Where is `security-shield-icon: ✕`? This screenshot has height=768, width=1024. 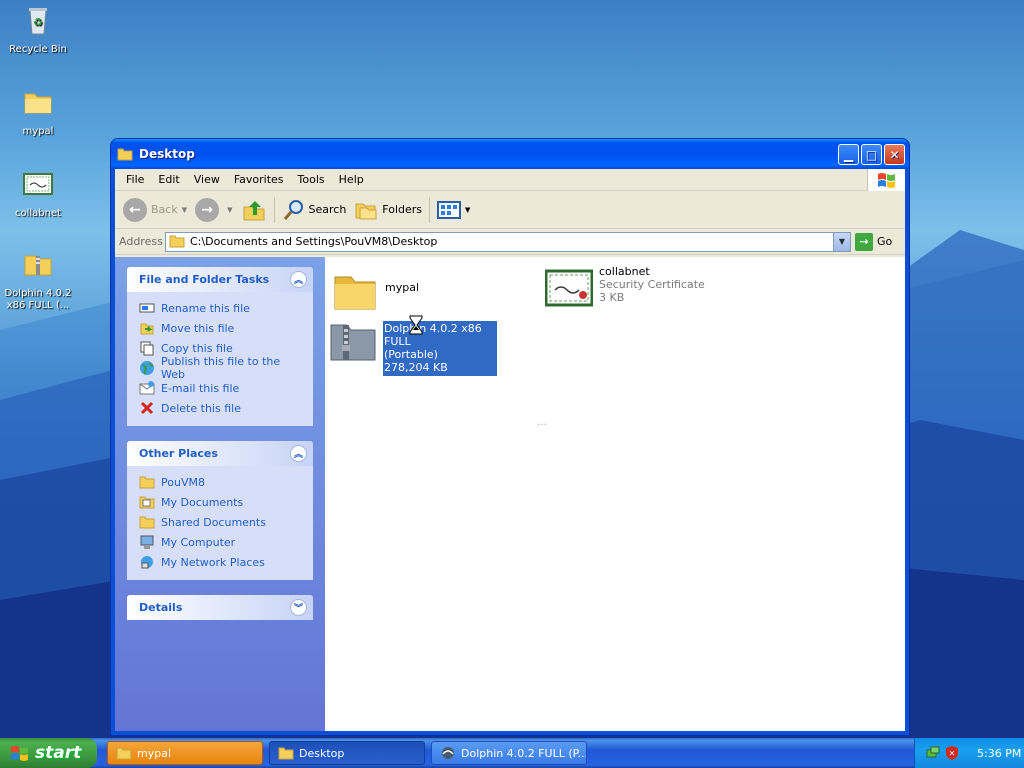 security-shield-icon: ✕ is located at coordinates (952, 753).